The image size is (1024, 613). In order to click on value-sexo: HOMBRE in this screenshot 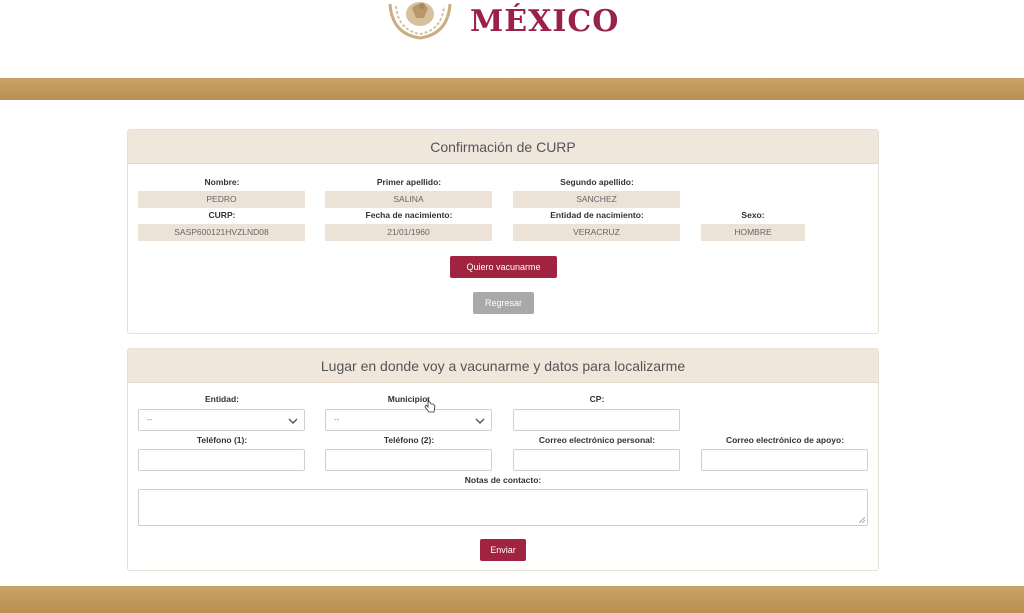, I will do `click(753, 232)`.